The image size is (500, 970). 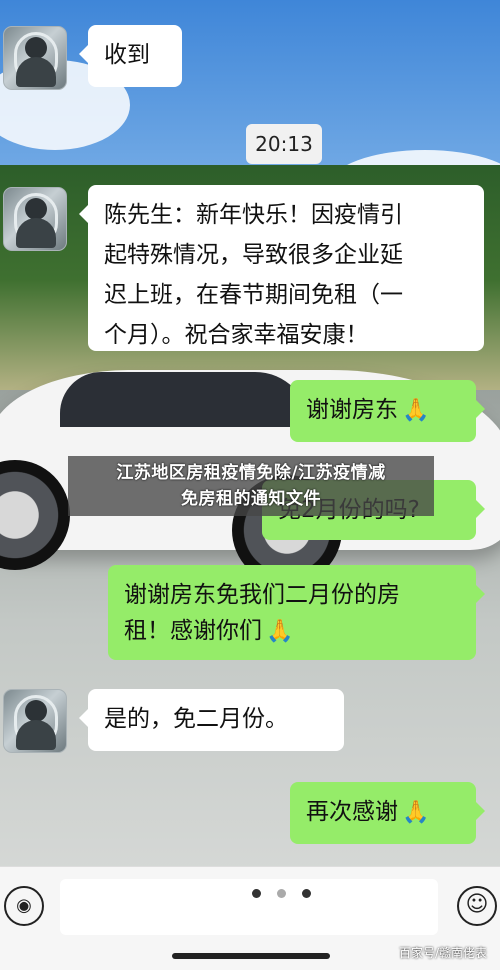 What do you see at coordinates (251, 486) in the screenshot?
I see `article-title-overlay: 江苏地区房租疫情免除/江苏疫情减 免房租的通知文件` at bounding box center [251, 486].